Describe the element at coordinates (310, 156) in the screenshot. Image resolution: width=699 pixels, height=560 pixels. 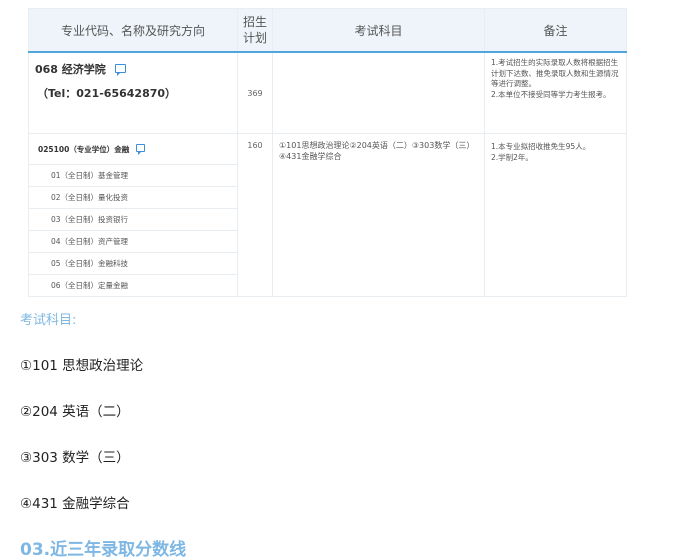
I see `major-subjects-line2: ④431金融学综合` at that location.